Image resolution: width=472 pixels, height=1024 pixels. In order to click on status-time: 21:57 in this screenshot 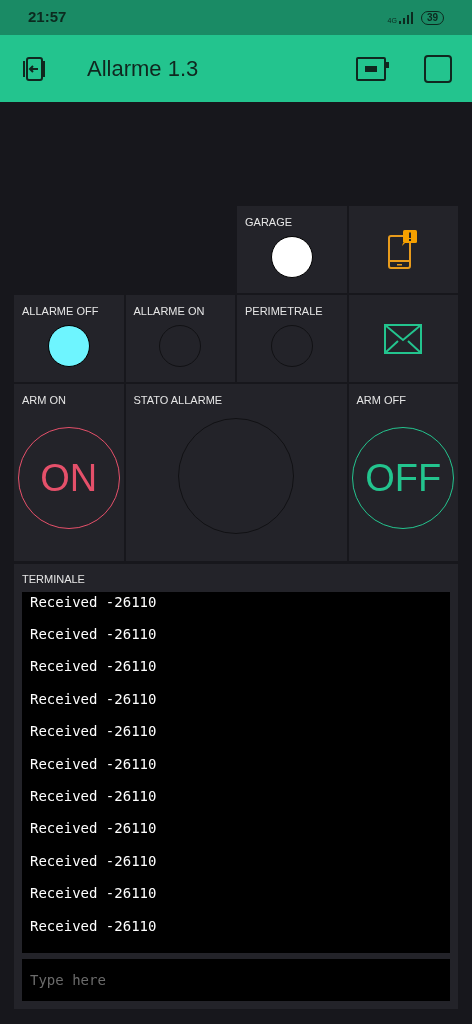, I will do `click(47, 17)`.